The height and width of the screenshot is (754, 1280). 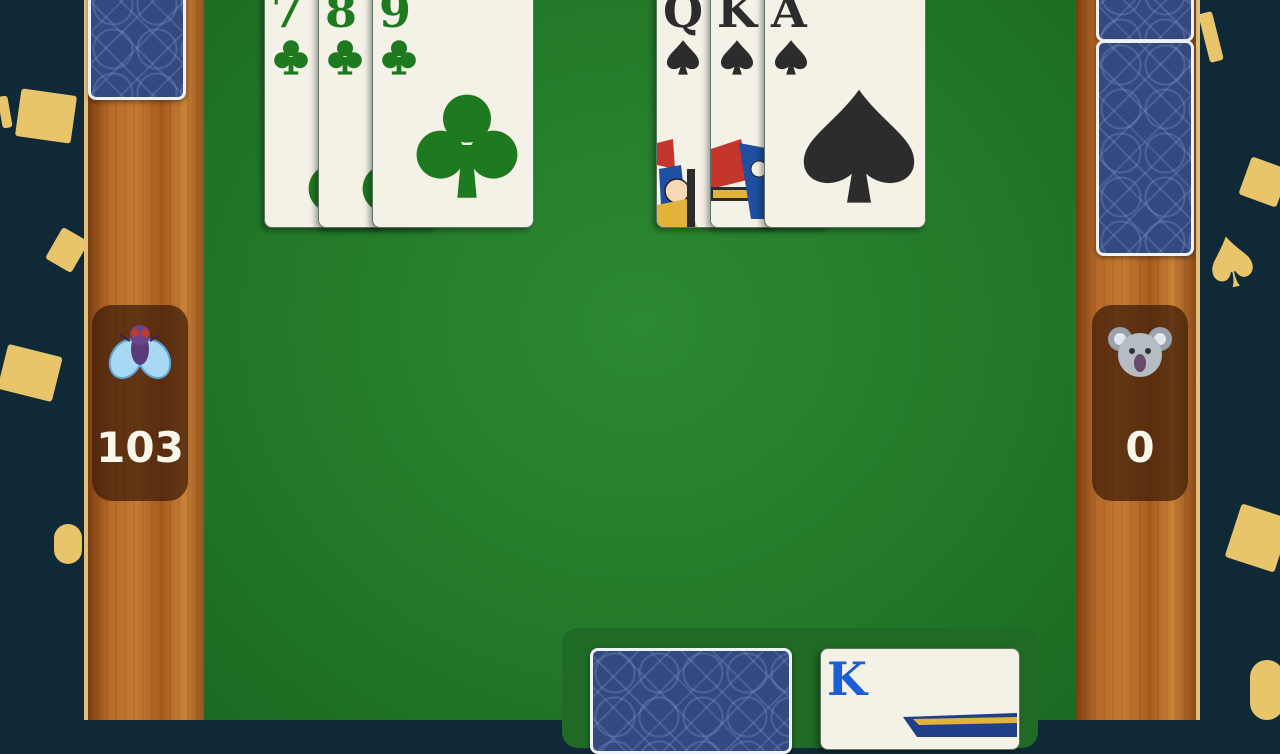 What do you see at coordinates (1140, 403) in the screenshot?
I see `right-player-score-panel: 0` at bounding box center [1140, 403].